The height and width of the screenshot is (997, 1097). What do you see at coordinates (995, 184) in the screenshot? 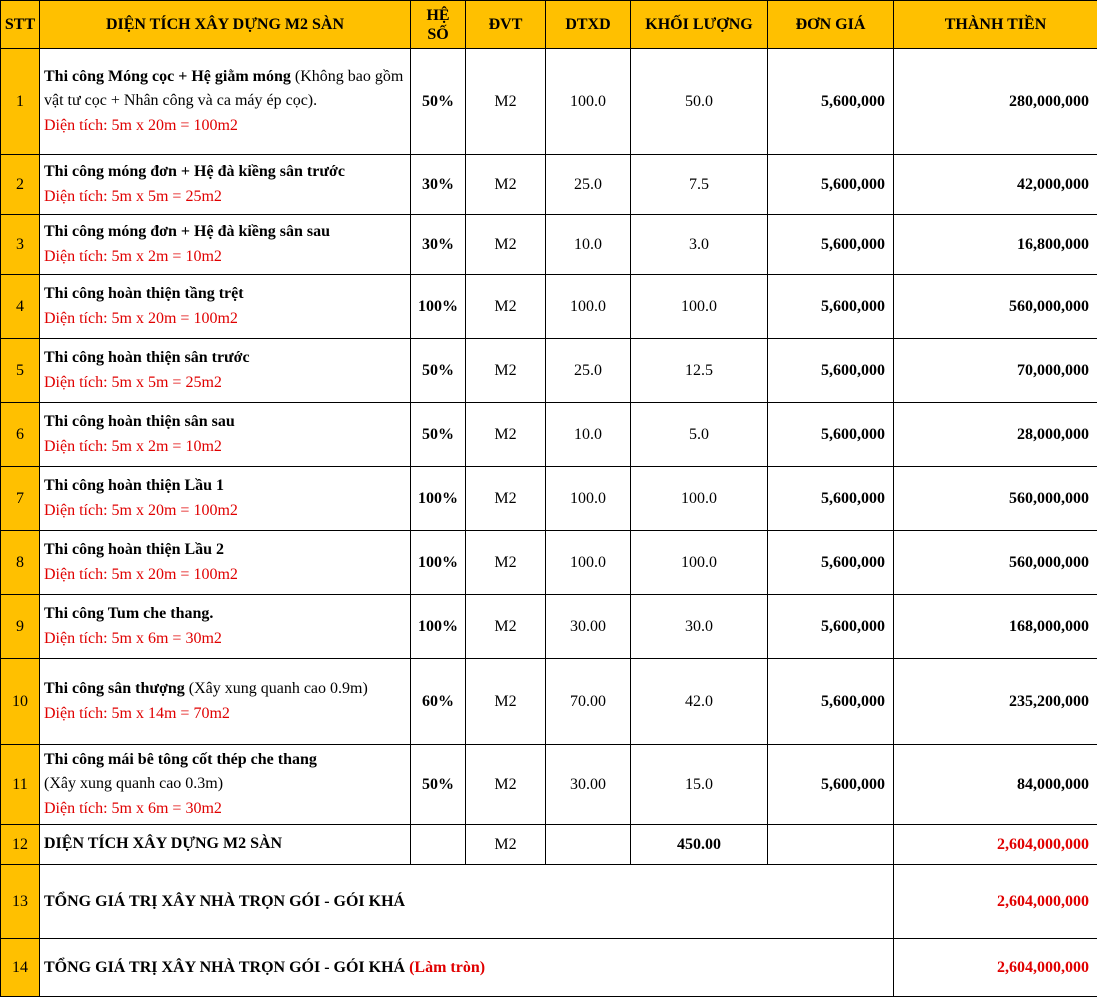
I see `row-amount: 42,000,000` at bounding box center [995, 184].